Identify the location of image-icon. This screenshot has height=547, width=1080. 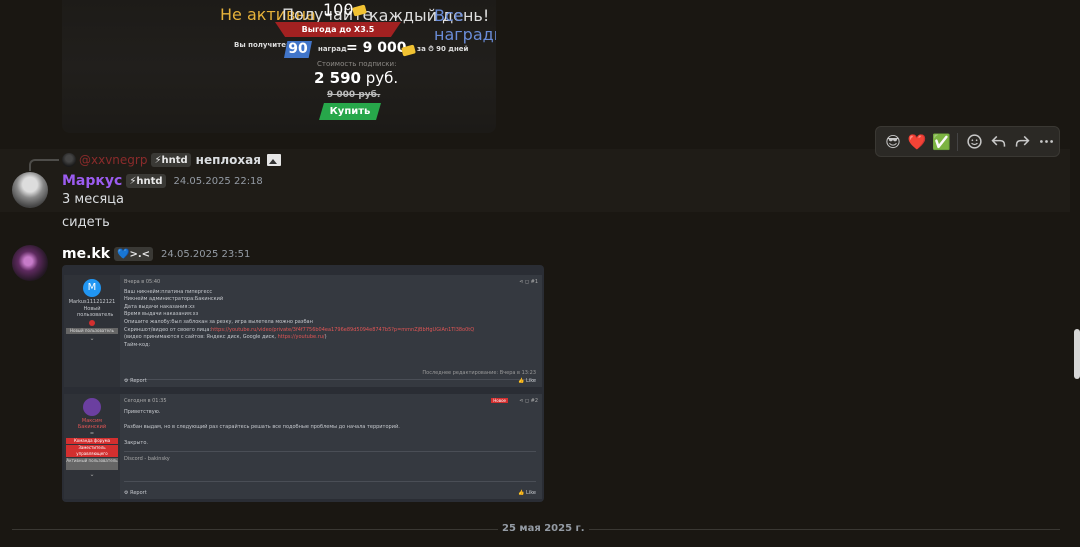
(273, 160).